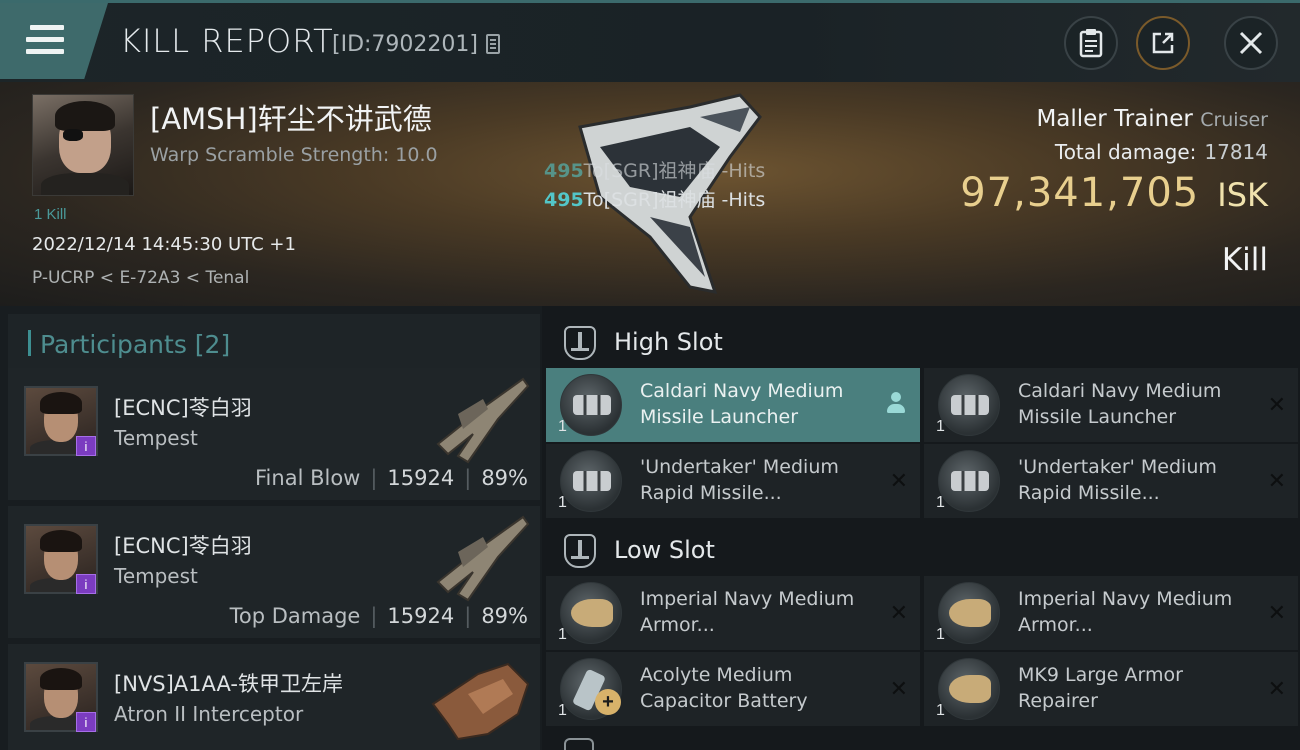  What do you see at coordinates (650, 1) in the screenshot?
I see `header-accent-line` at bounding box center [650, 1].